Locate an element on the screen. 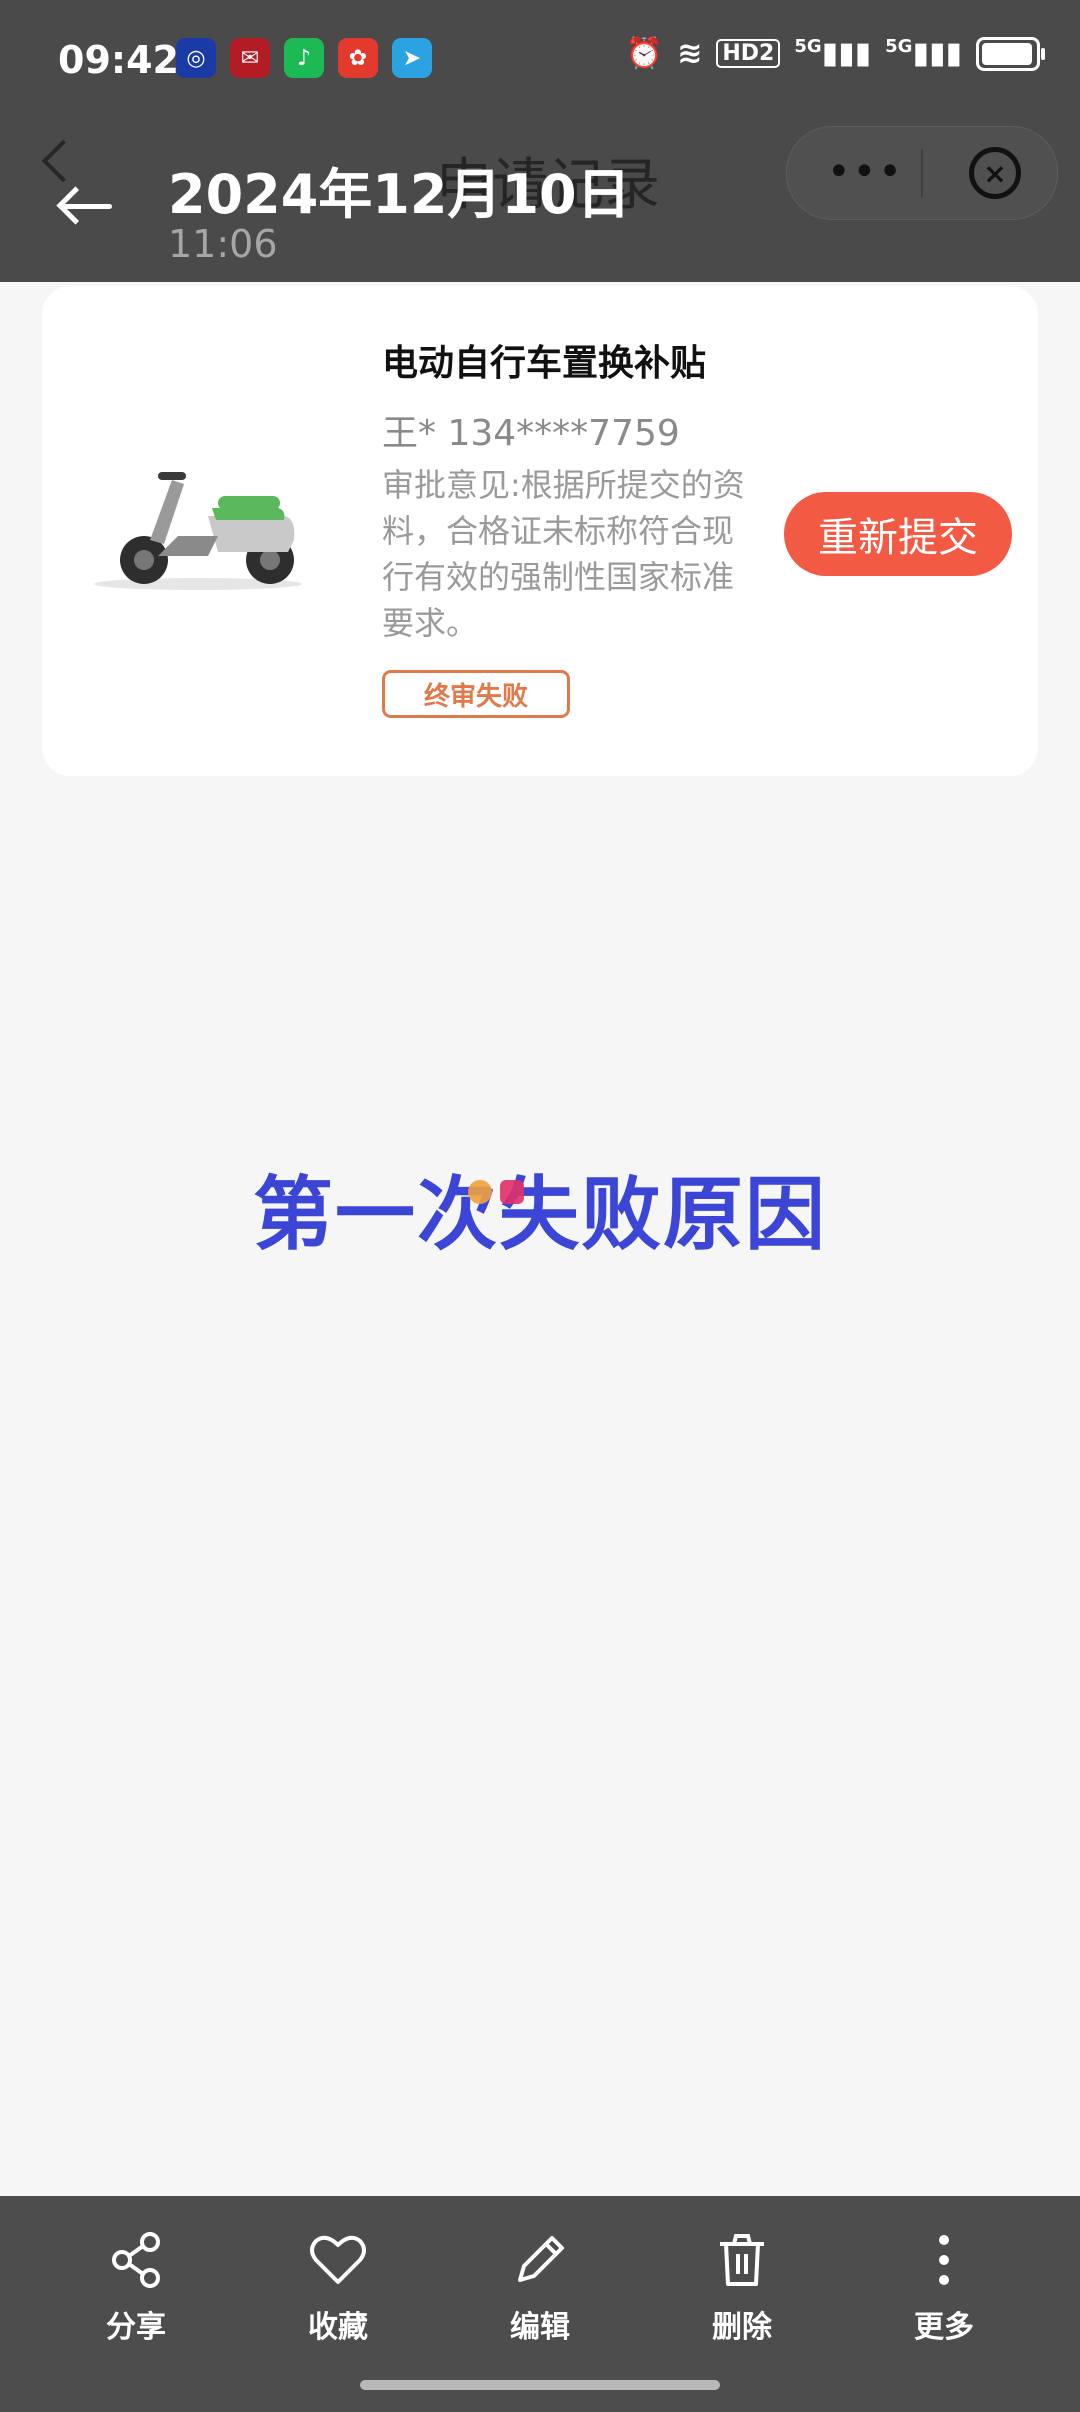 The width and height of the screenshot is (1080, 2412). miniapp-capsule: ••• × is located at coordinates (922, 173).